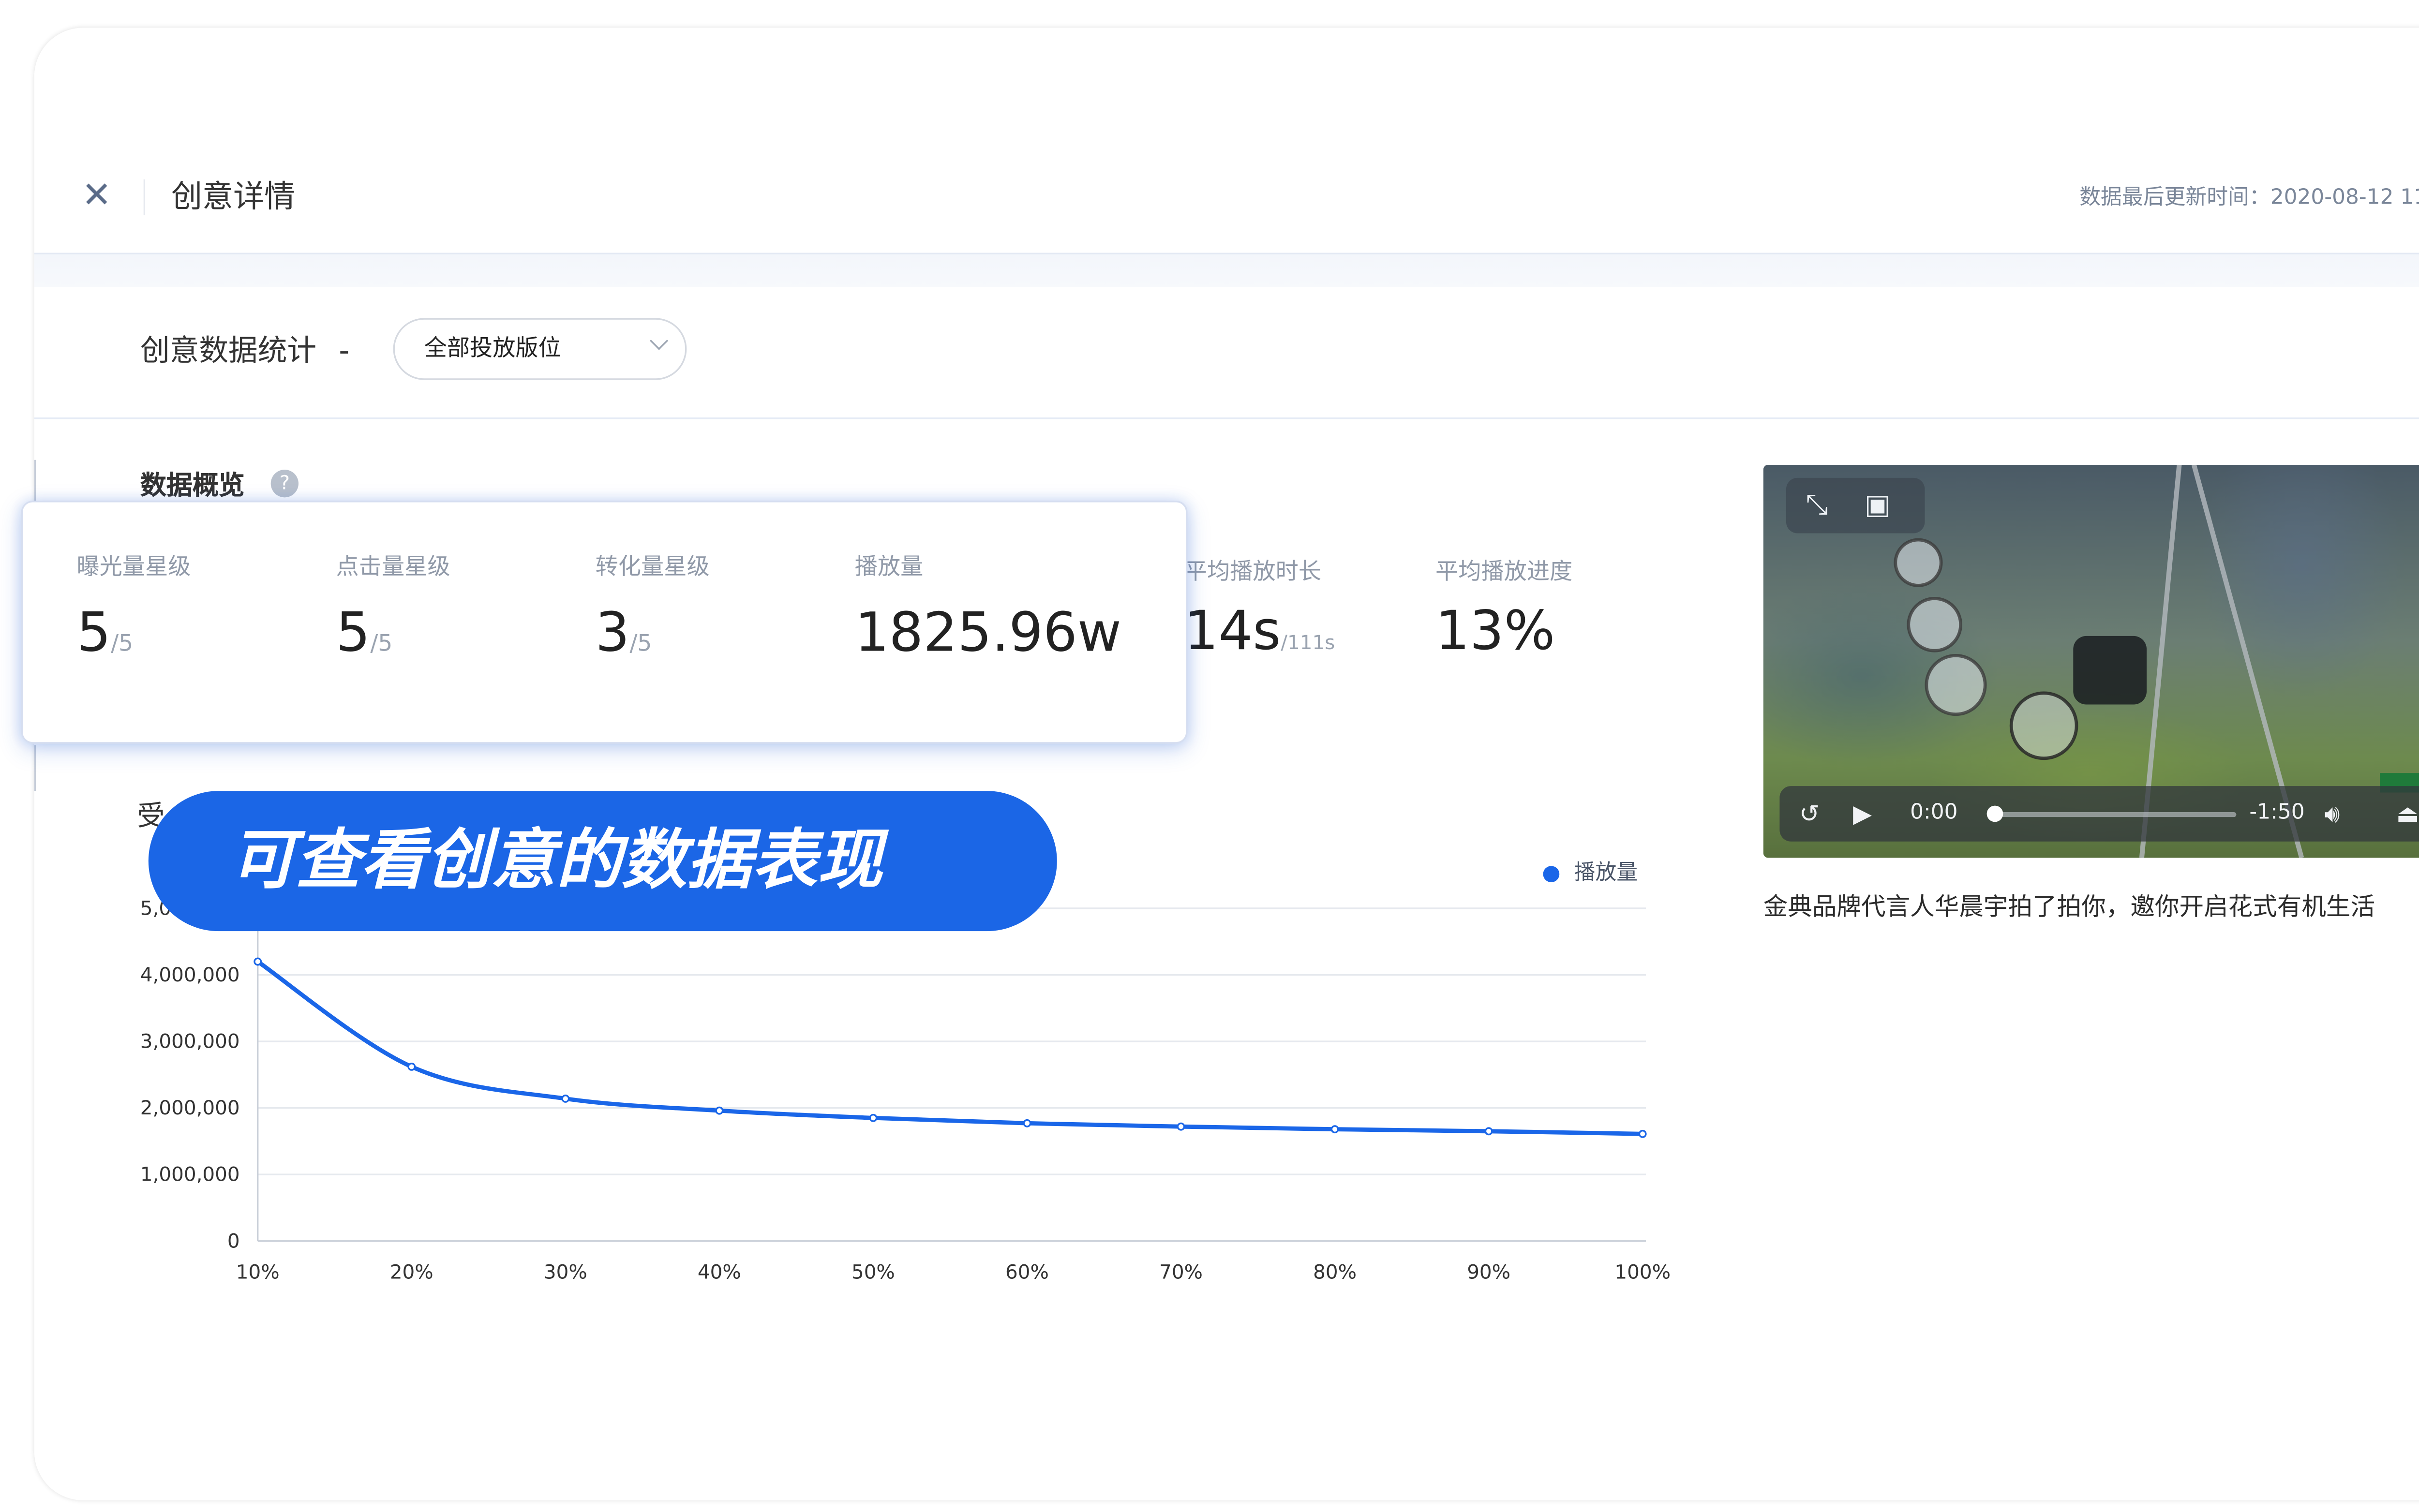  I want to click on x-tick-label: 10%, so click(258, 1271).